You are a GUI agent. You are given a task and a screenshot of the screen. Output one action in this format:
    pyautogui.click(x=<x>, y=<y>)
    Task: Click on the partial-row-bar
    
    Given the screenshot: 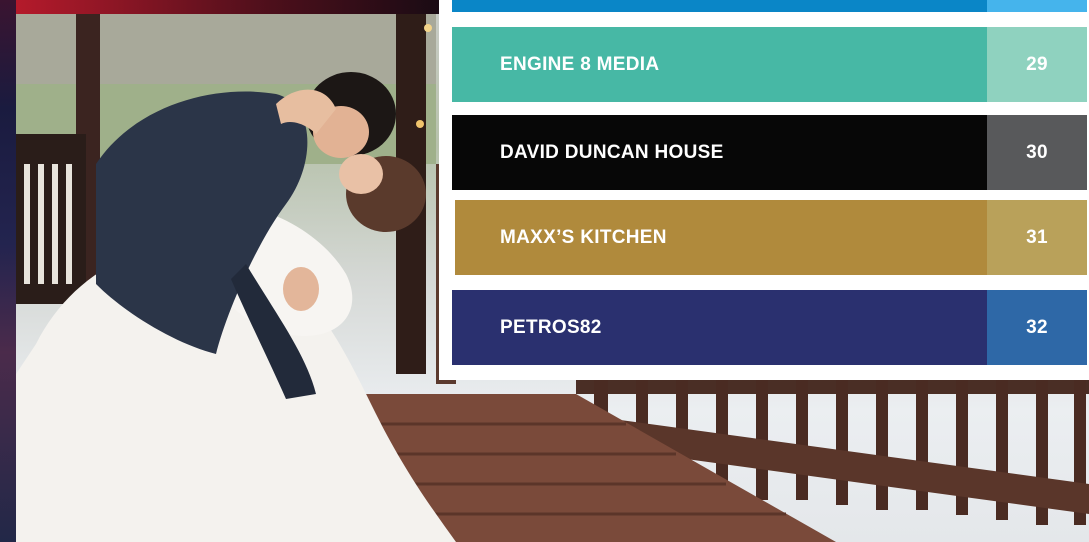 What is the action you would take?
    pyautogui.click(x=719, y=6)
    